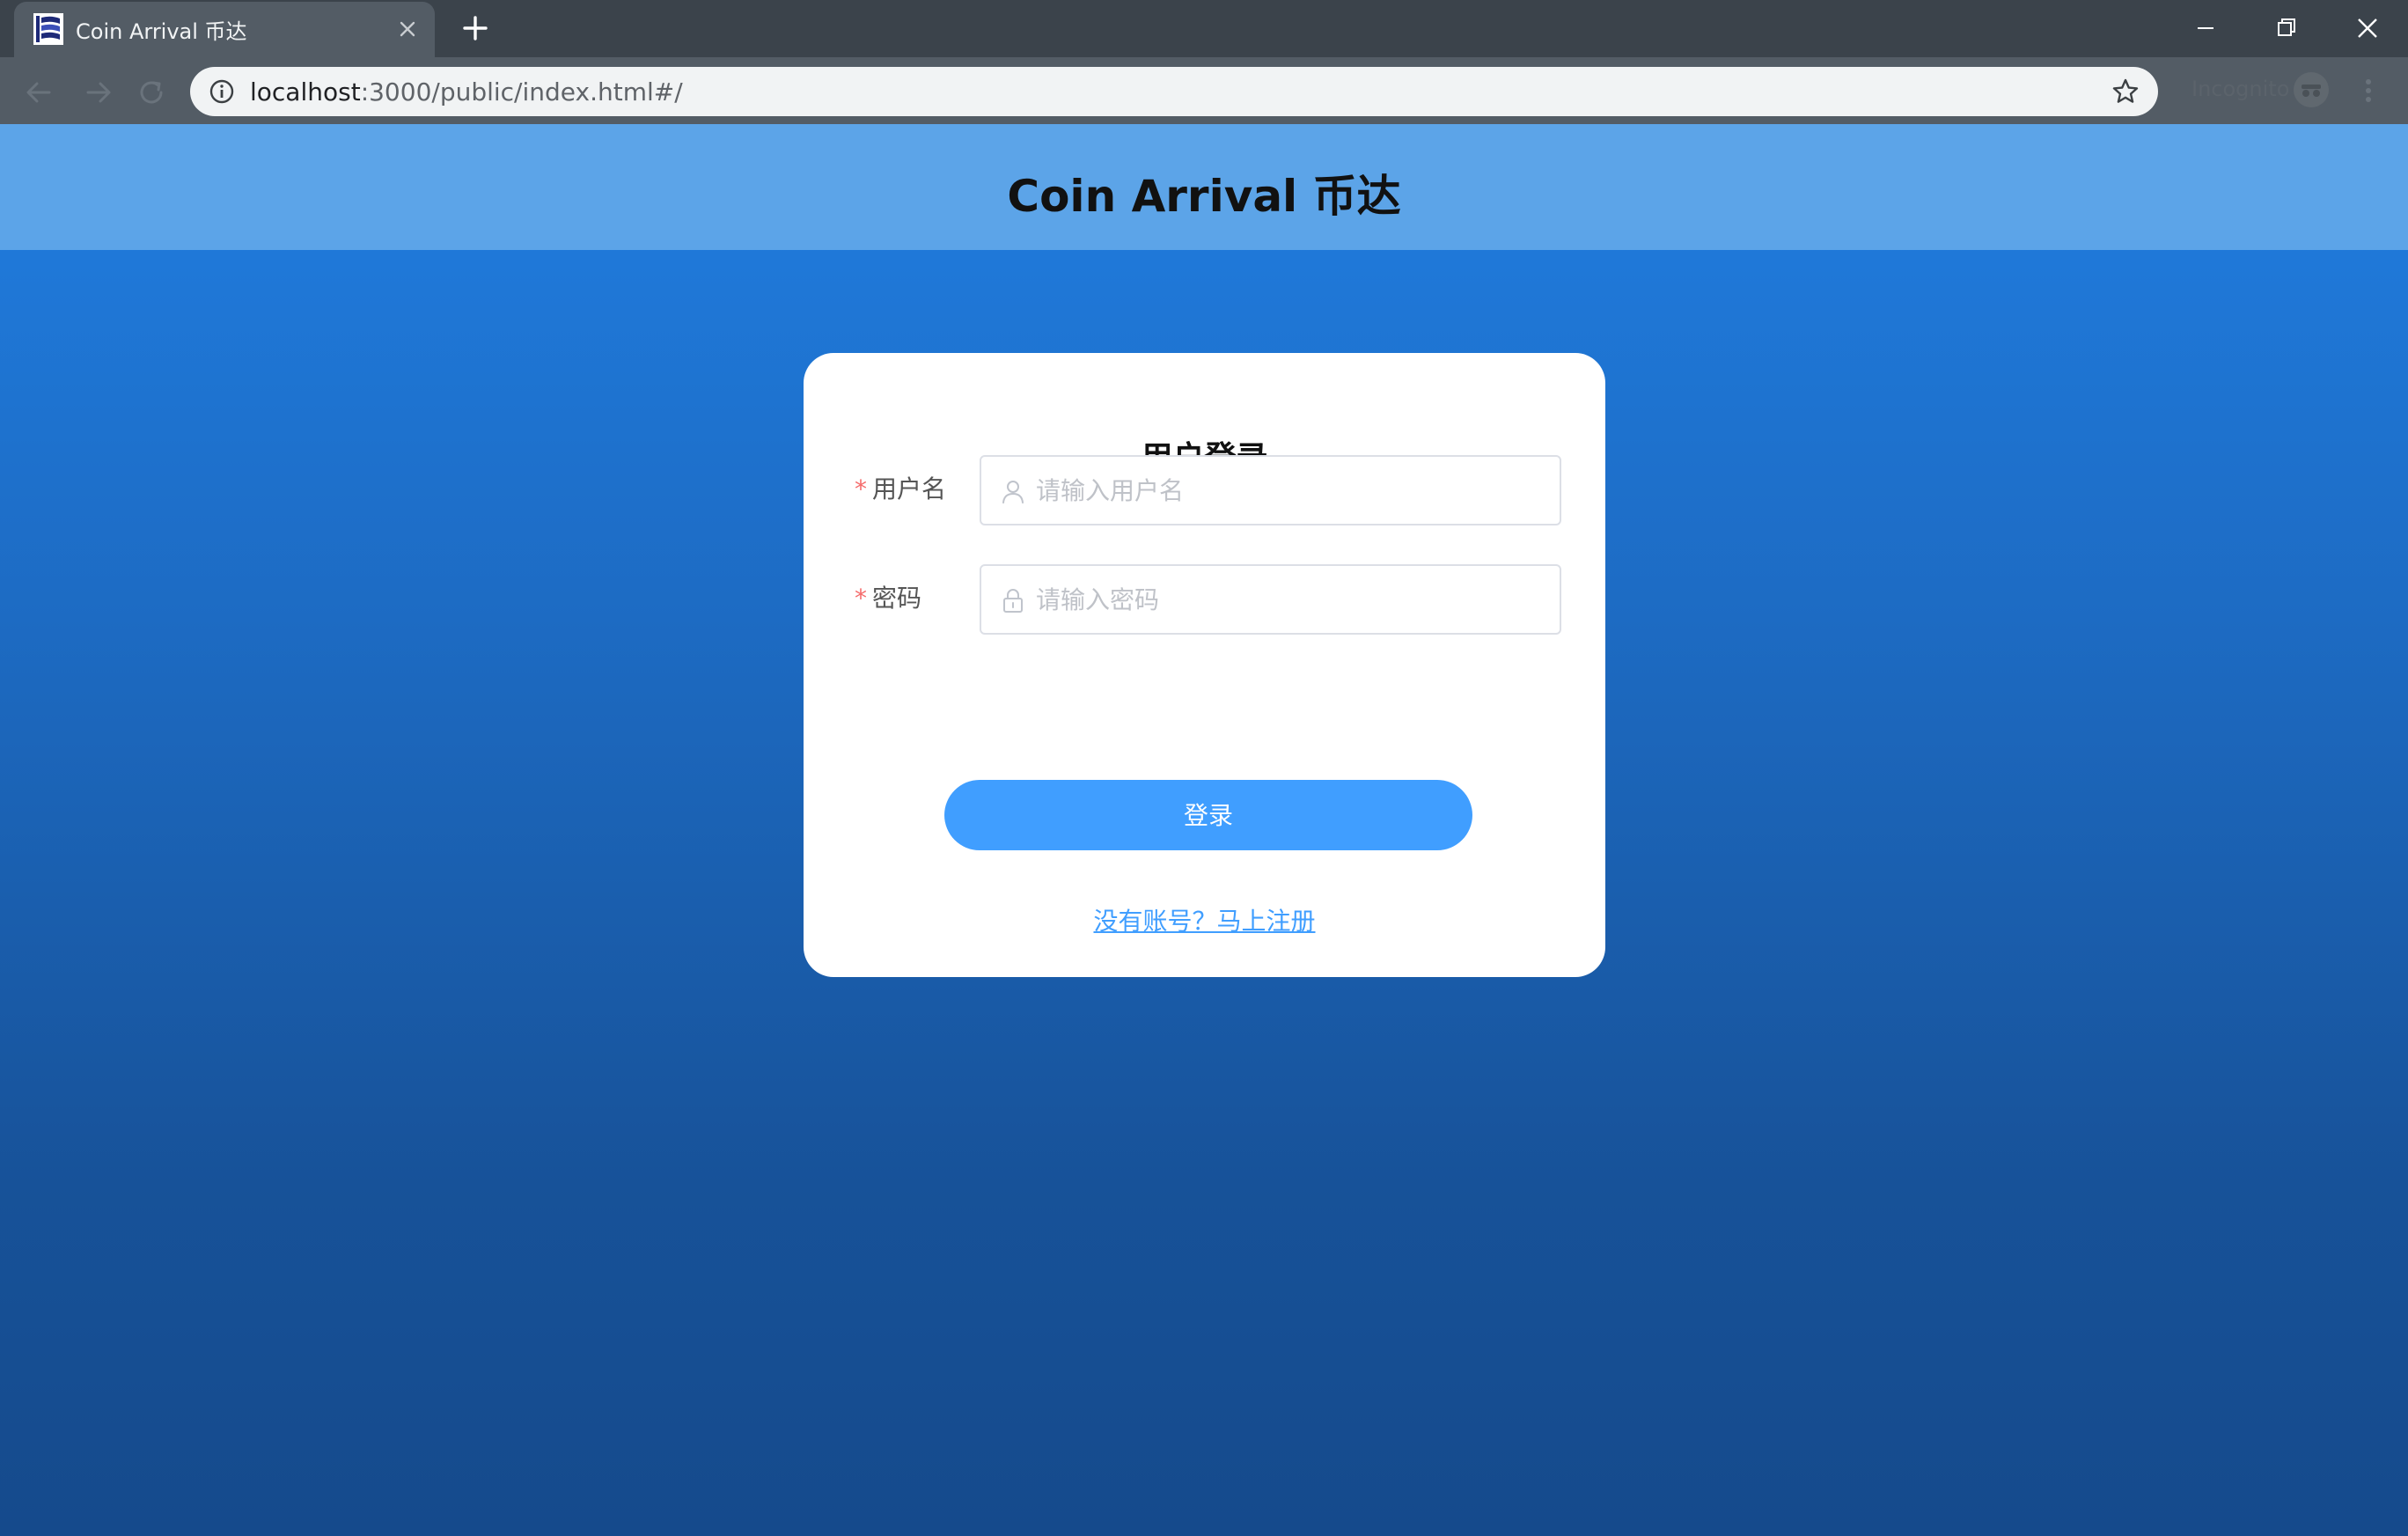  Describe the element at coordinates (2286, 28) in the screenshot. I see `restore-icon` at that location.